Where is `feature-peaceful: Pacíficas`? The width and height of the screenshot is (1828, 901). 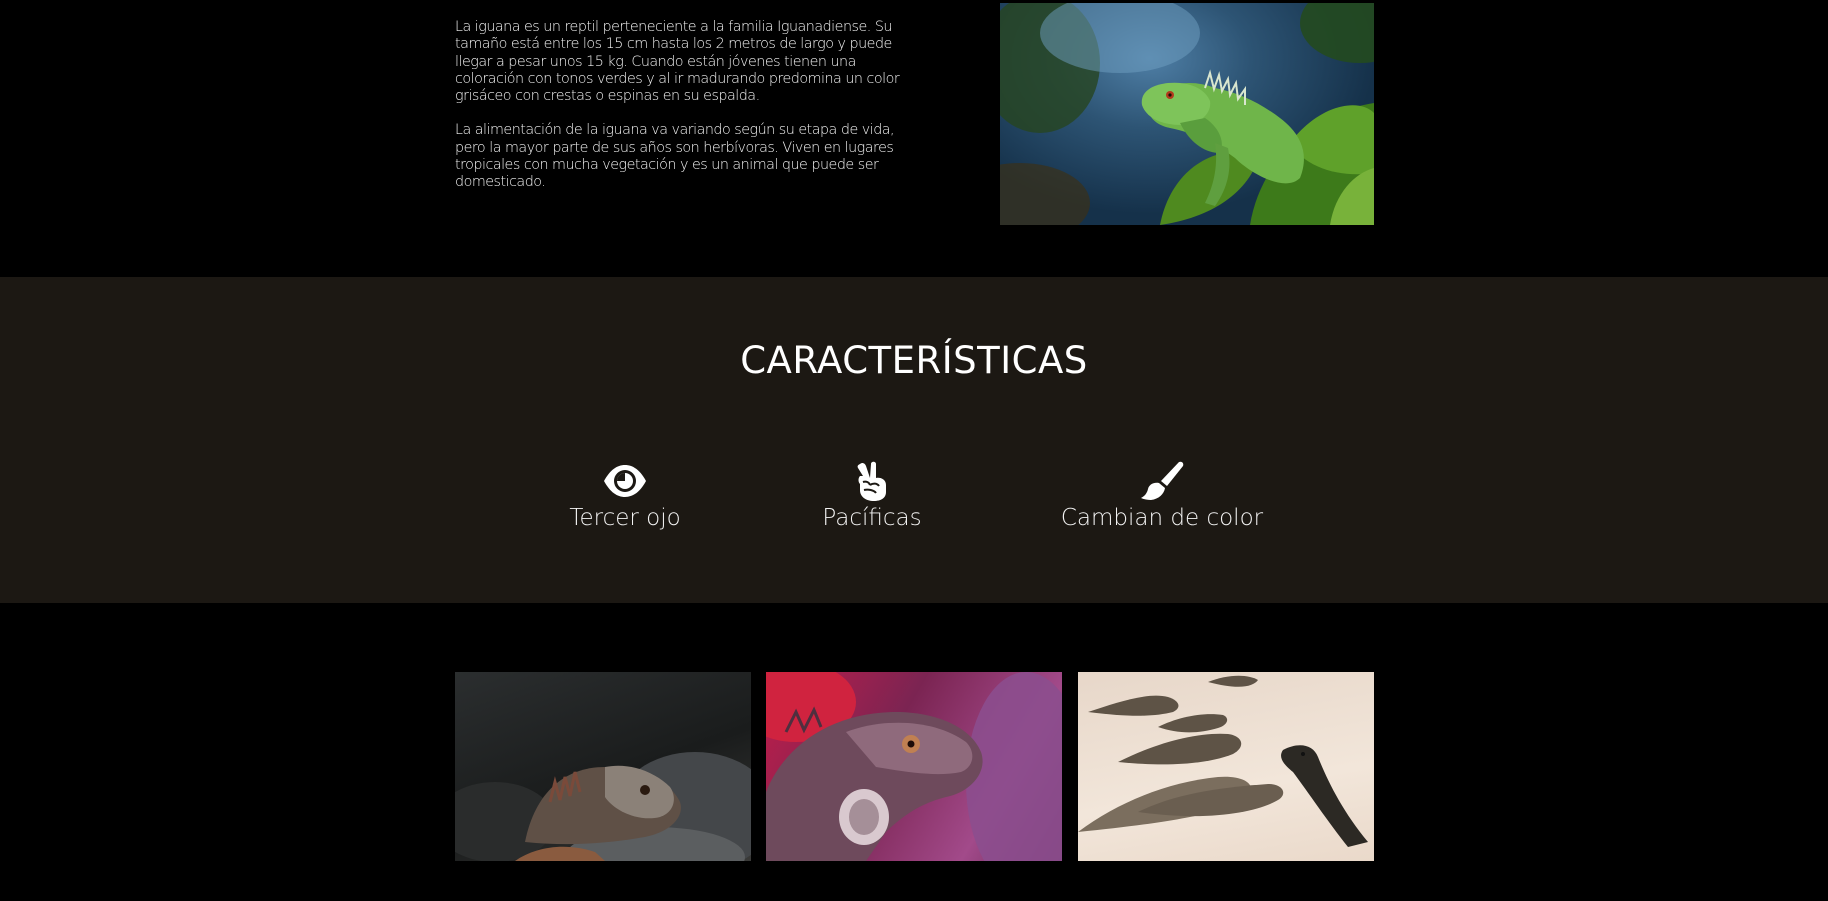
feature-peaceful: Pacíficas is located at coordinates (872, 495).